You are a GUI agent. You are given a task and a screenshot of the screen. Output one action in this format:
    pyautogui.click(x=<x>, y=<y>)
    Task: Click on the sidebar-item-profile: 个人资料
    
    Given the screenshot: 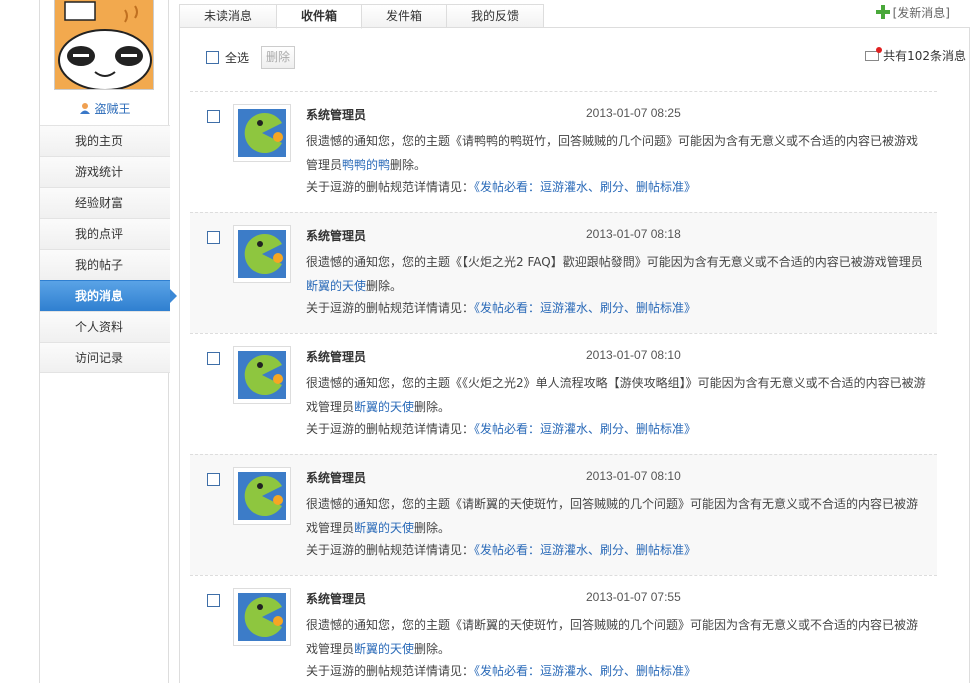 What is the action you would take?
    pyautogui.click(x=105, y=326)
    